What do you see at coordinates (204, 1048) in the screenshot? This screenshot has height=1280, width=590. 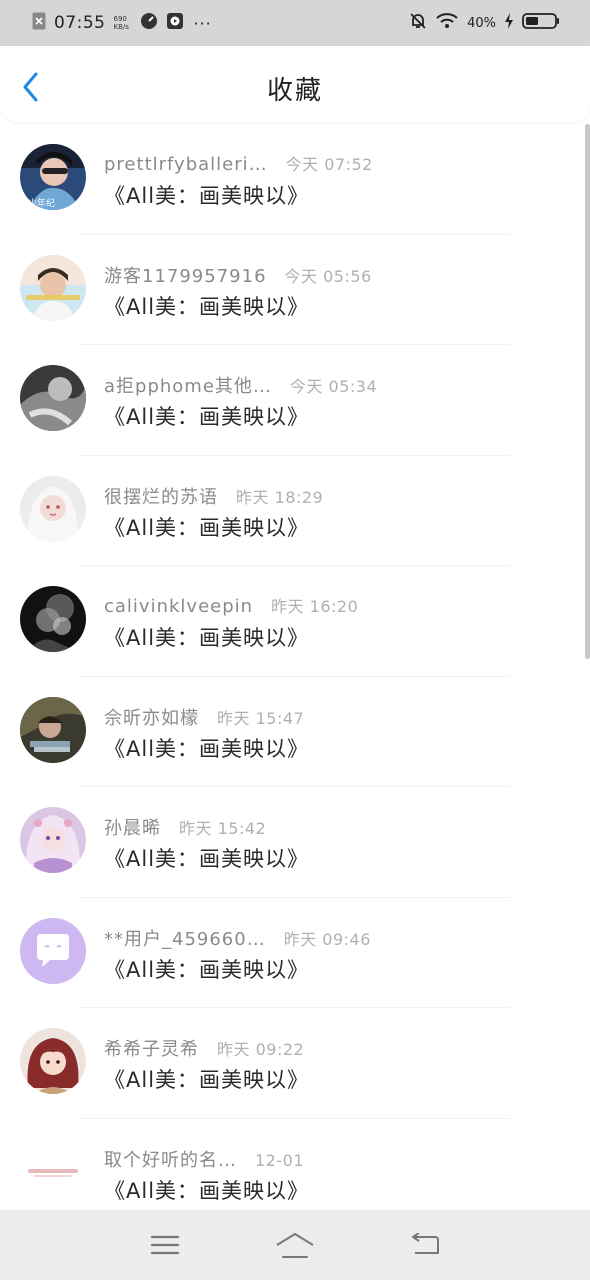 I see `item-meta: 希希子灵希 昨天 09:22` at bounding box center [204, 1048].